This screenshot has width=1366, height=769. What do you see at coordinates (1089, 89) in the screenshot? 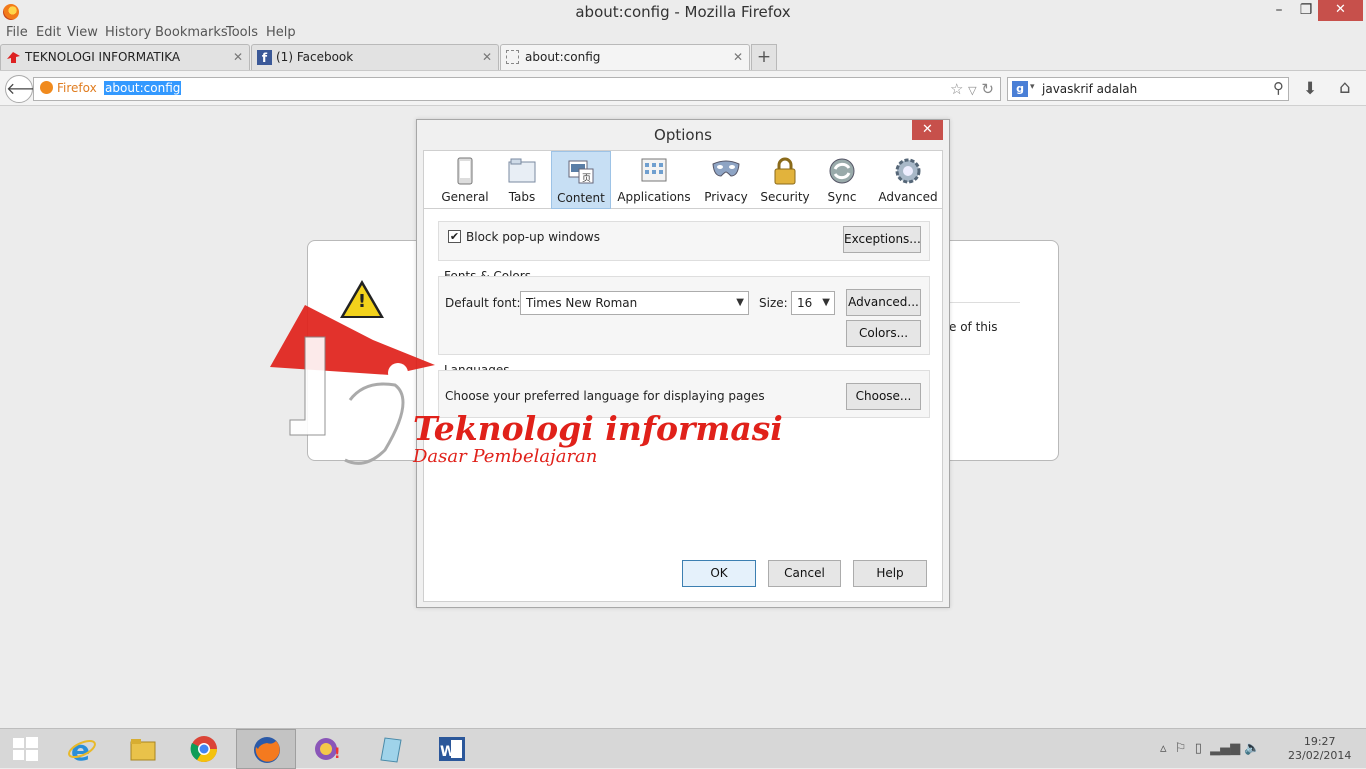
I see `search-input: javaskrif adalah` at bounding box center [1089, 89].